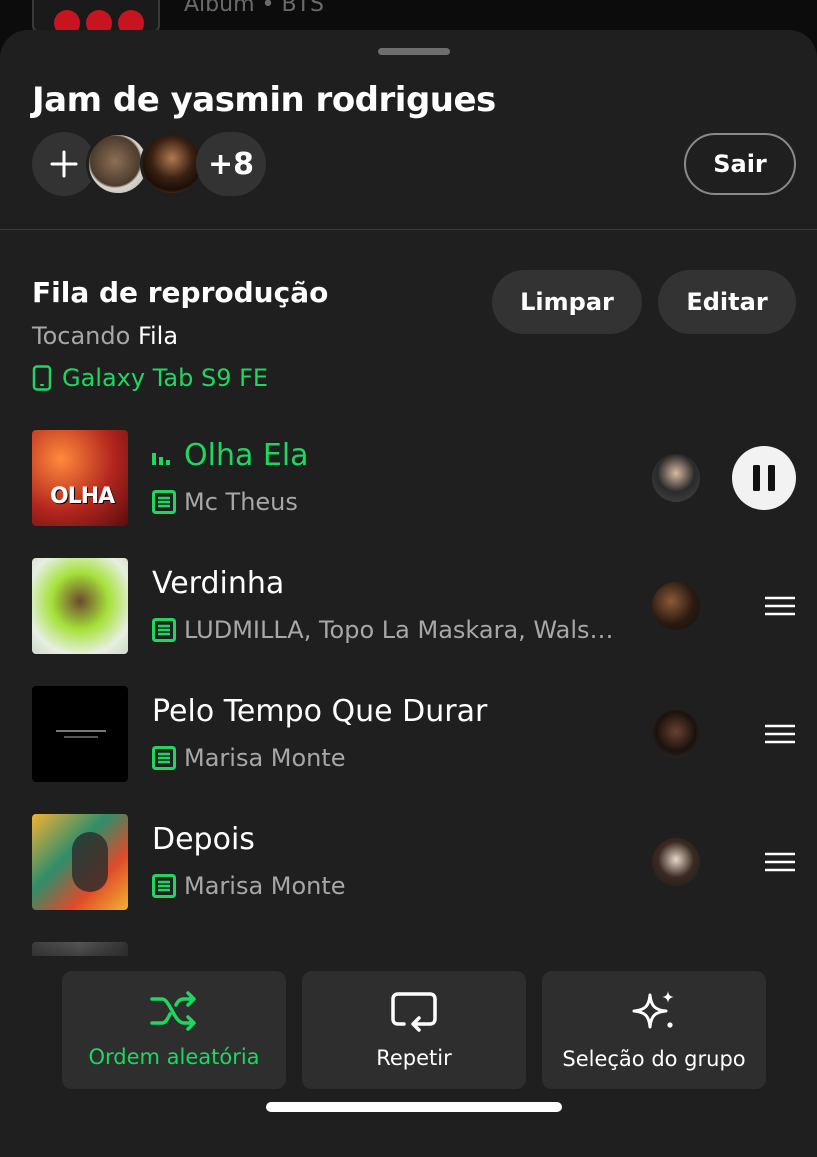 Image resolution: width=817 pixels, height=1157 pixels. I want to click on group-selection-label: Seleção do grupo, so click(654, 1059).